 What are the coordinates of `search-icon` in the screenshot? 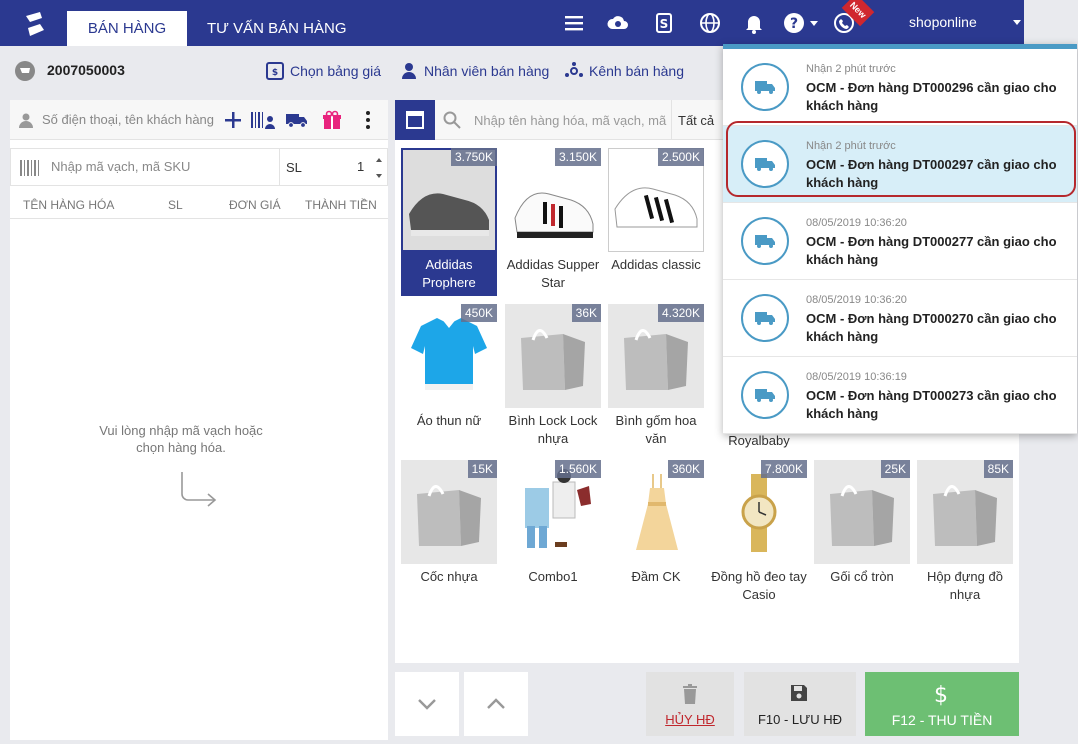 It's located at (452, 120).